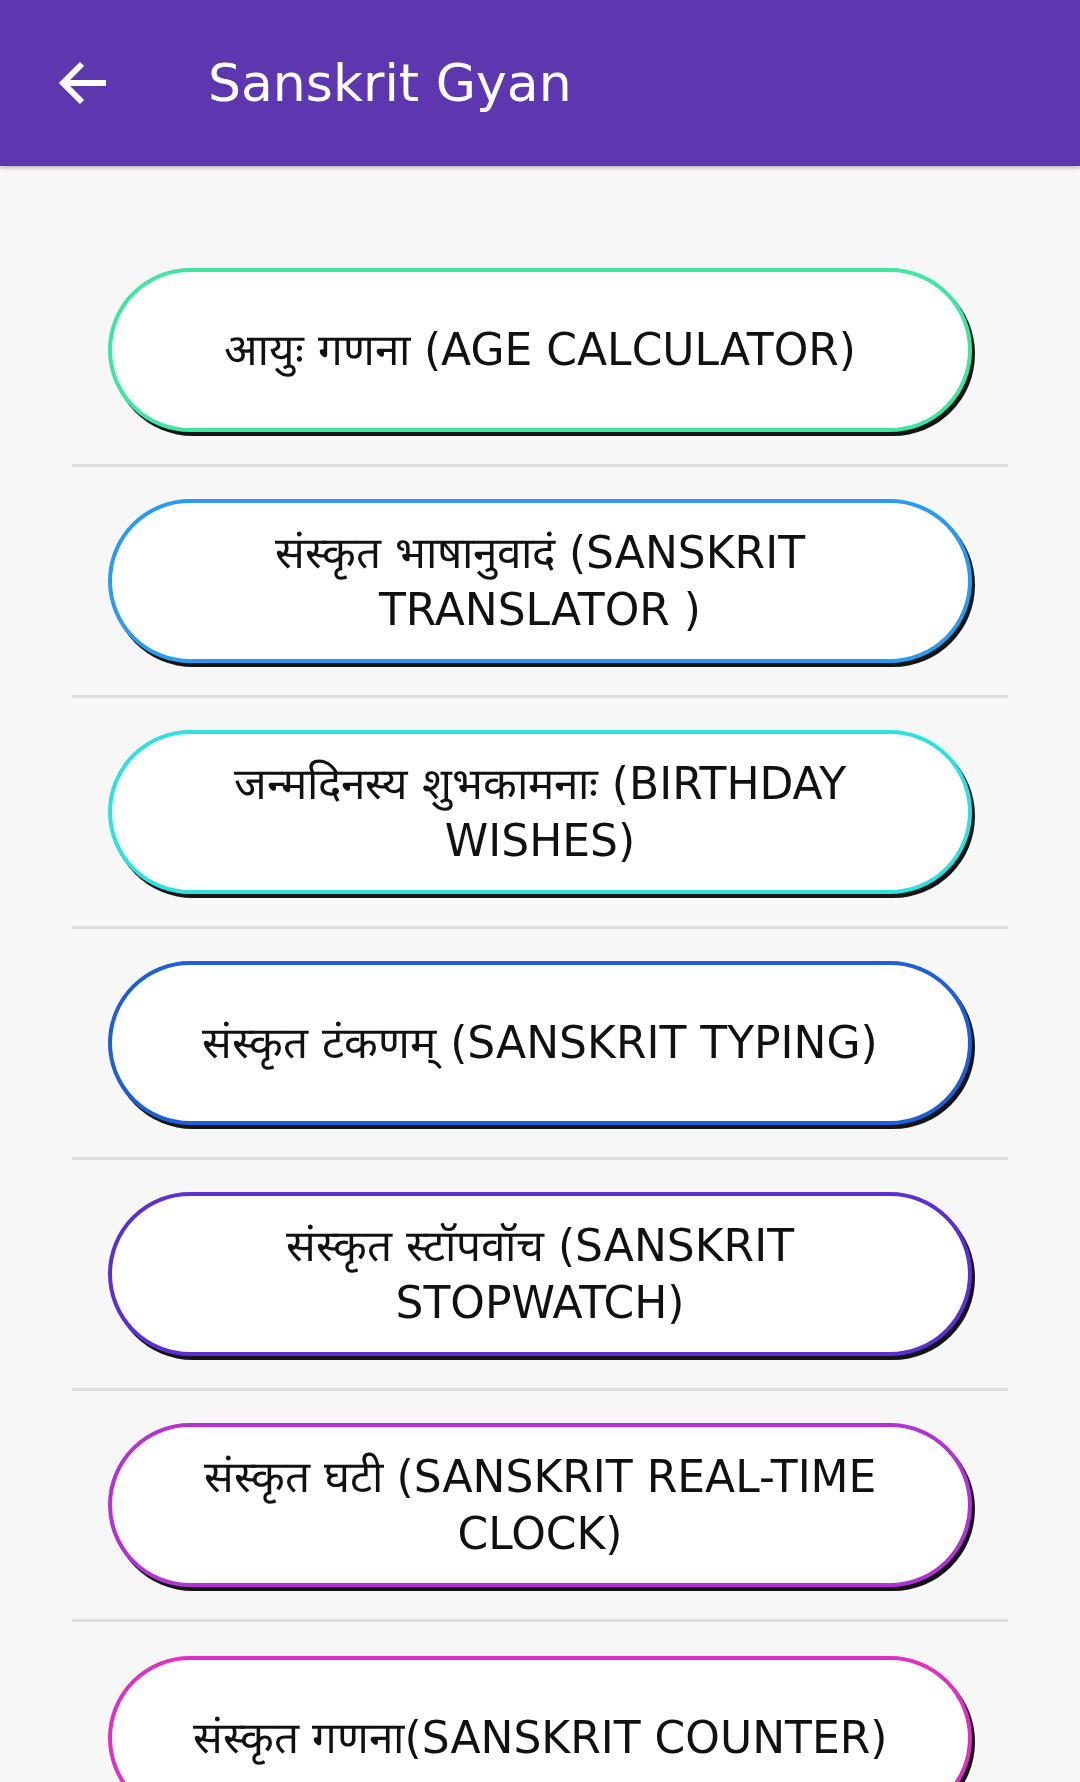  I want to click on menu-button: संस्कृत गणना(SANSKRIT COUNTER), so click(540, 1718).